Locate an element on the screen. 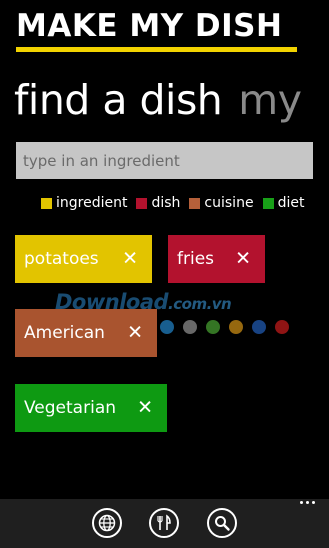  legend-label: dish is located at coordinates (166, 203).